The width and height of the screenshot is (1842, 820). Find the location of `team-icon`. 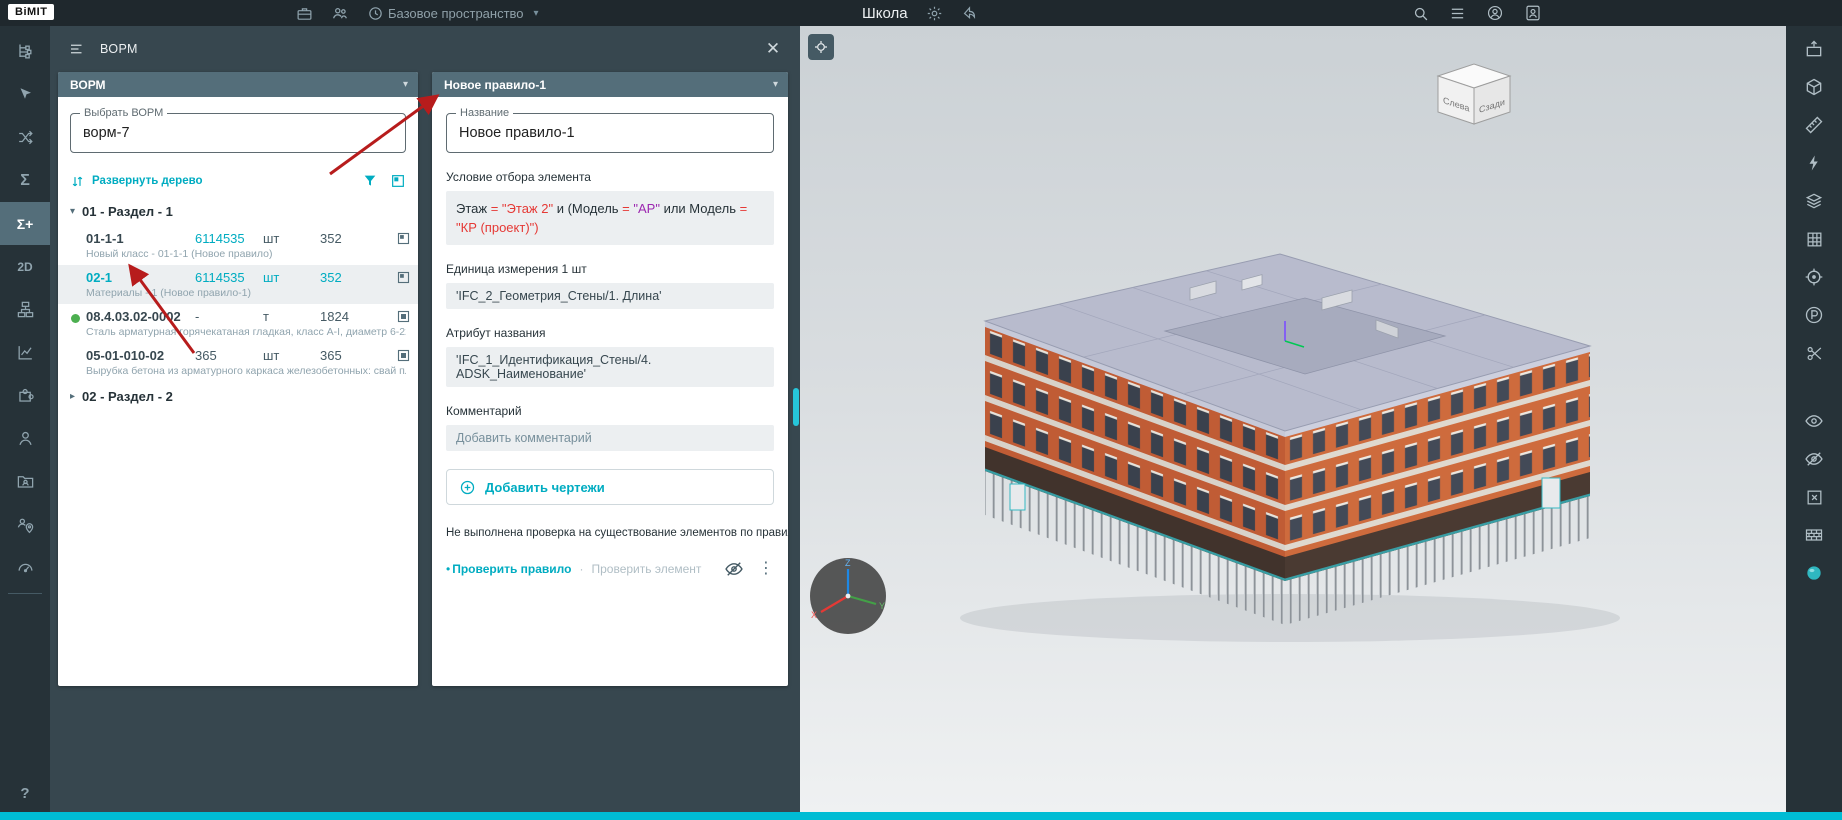

team-icon is located at coordinates (340, 13).